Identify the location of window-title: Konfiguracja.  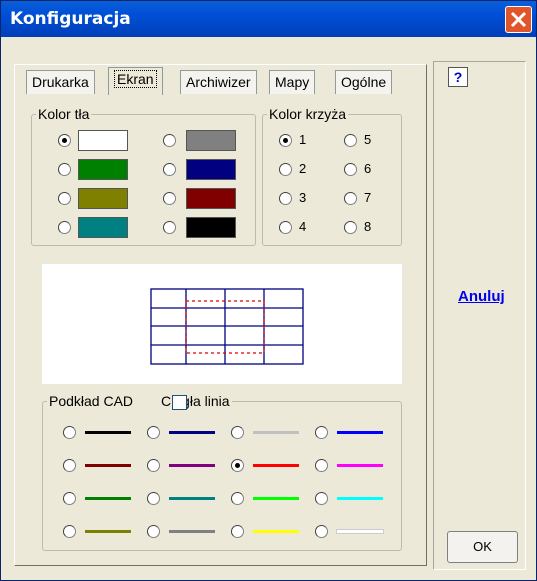
(70, 19).